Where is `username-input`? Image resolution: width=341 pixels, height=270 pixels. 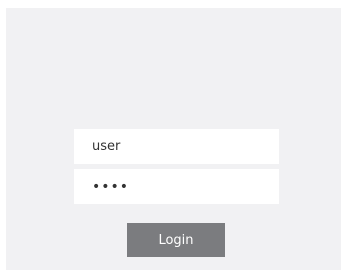 username-input is located at coordinates (176, 146).